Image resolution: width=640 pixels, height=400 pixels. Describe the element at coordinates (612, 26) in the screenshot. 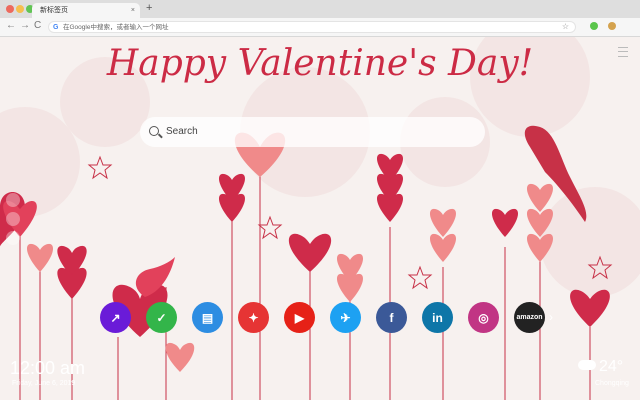

I see `profile-avatar` at that location.